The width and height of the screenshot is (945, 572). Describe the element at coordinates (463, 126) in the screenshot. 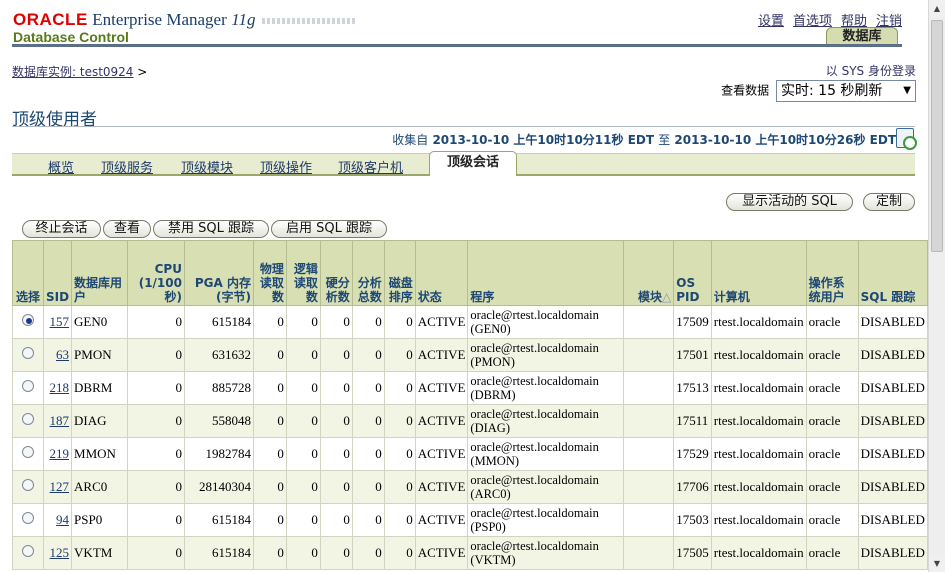

I see `title-rule` at that location.